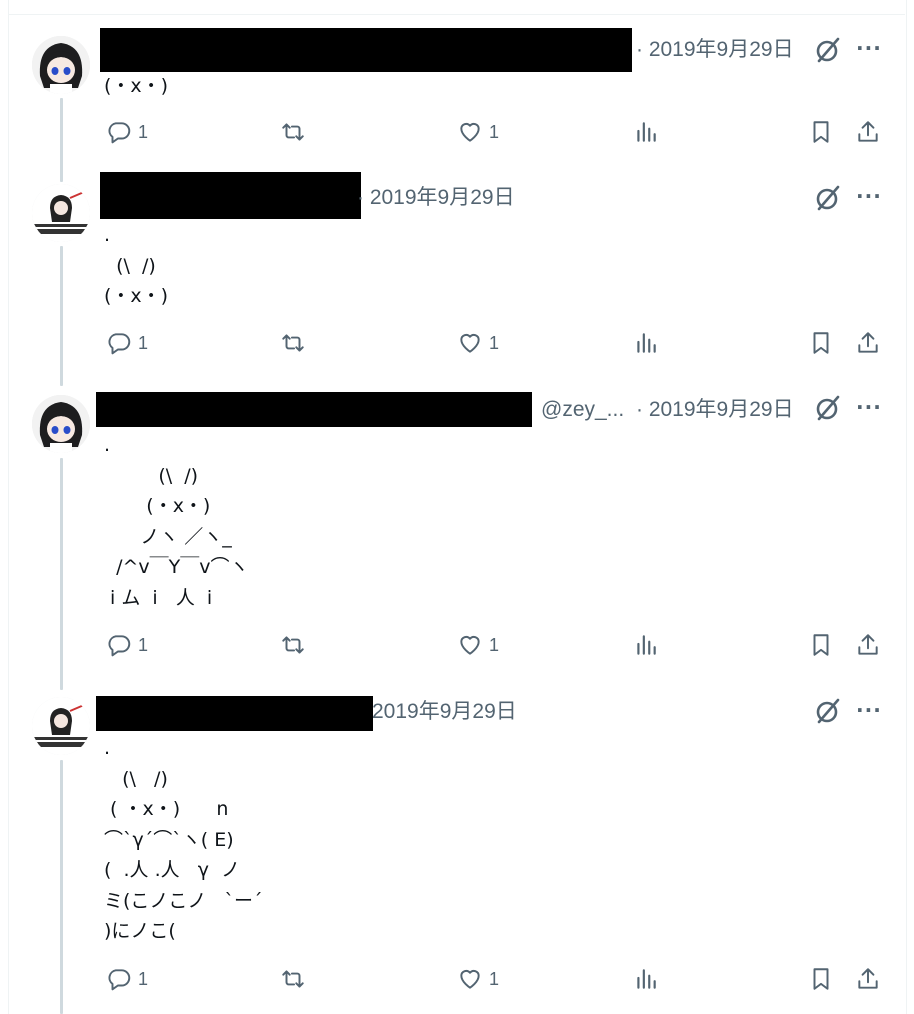 The width and height of the screenshot is (914, 1014). I want to click on tweet-date: 2019年9月29日, so click(444, 712).